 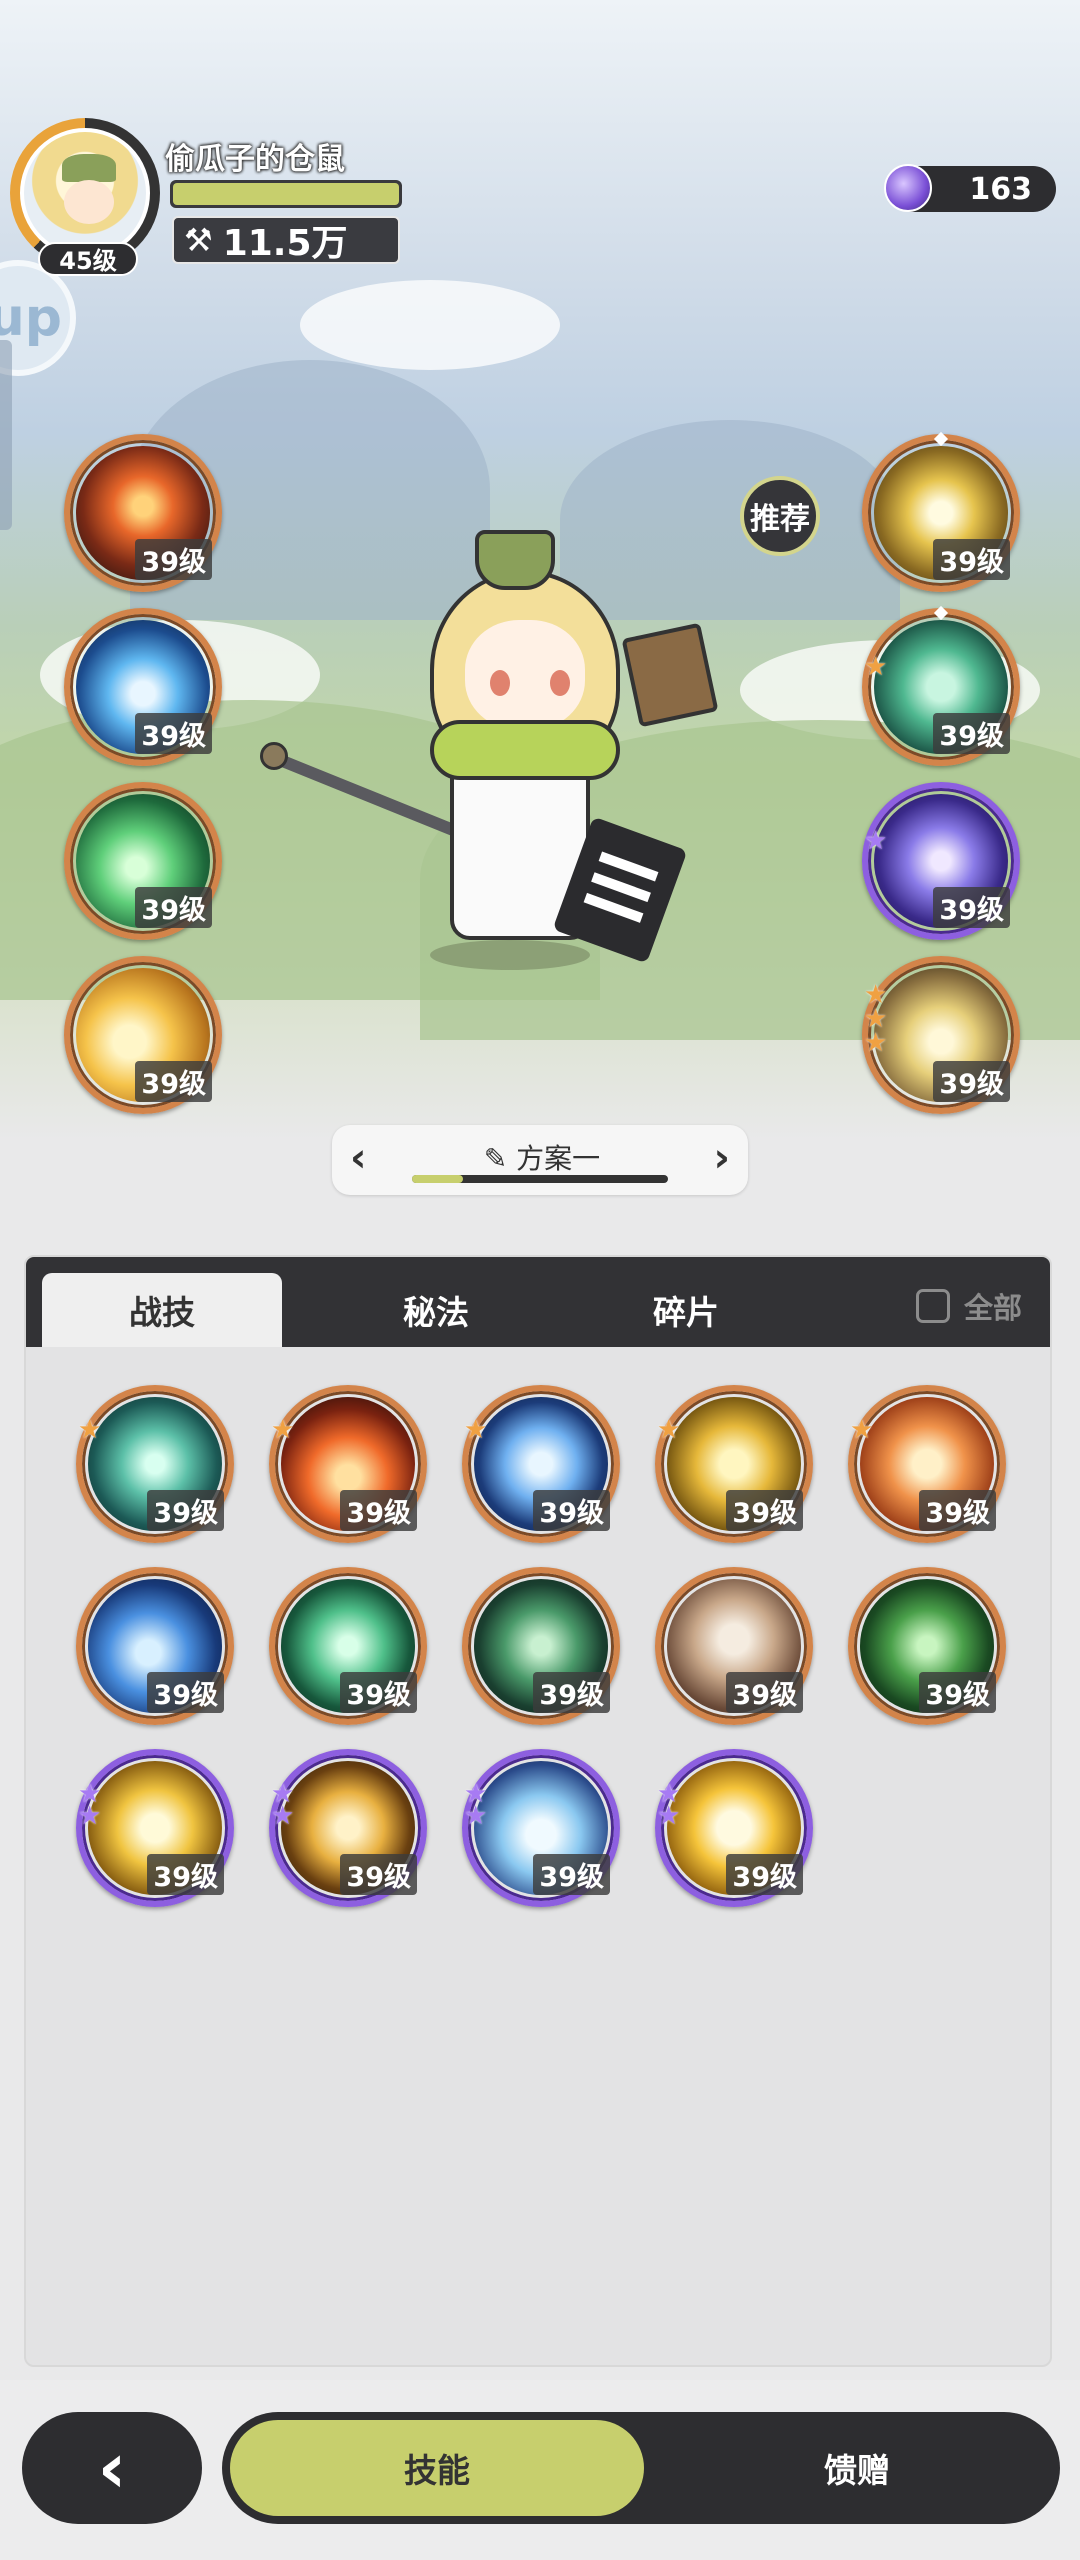 I want to click on character-scarf, so click(x=525, y=750).